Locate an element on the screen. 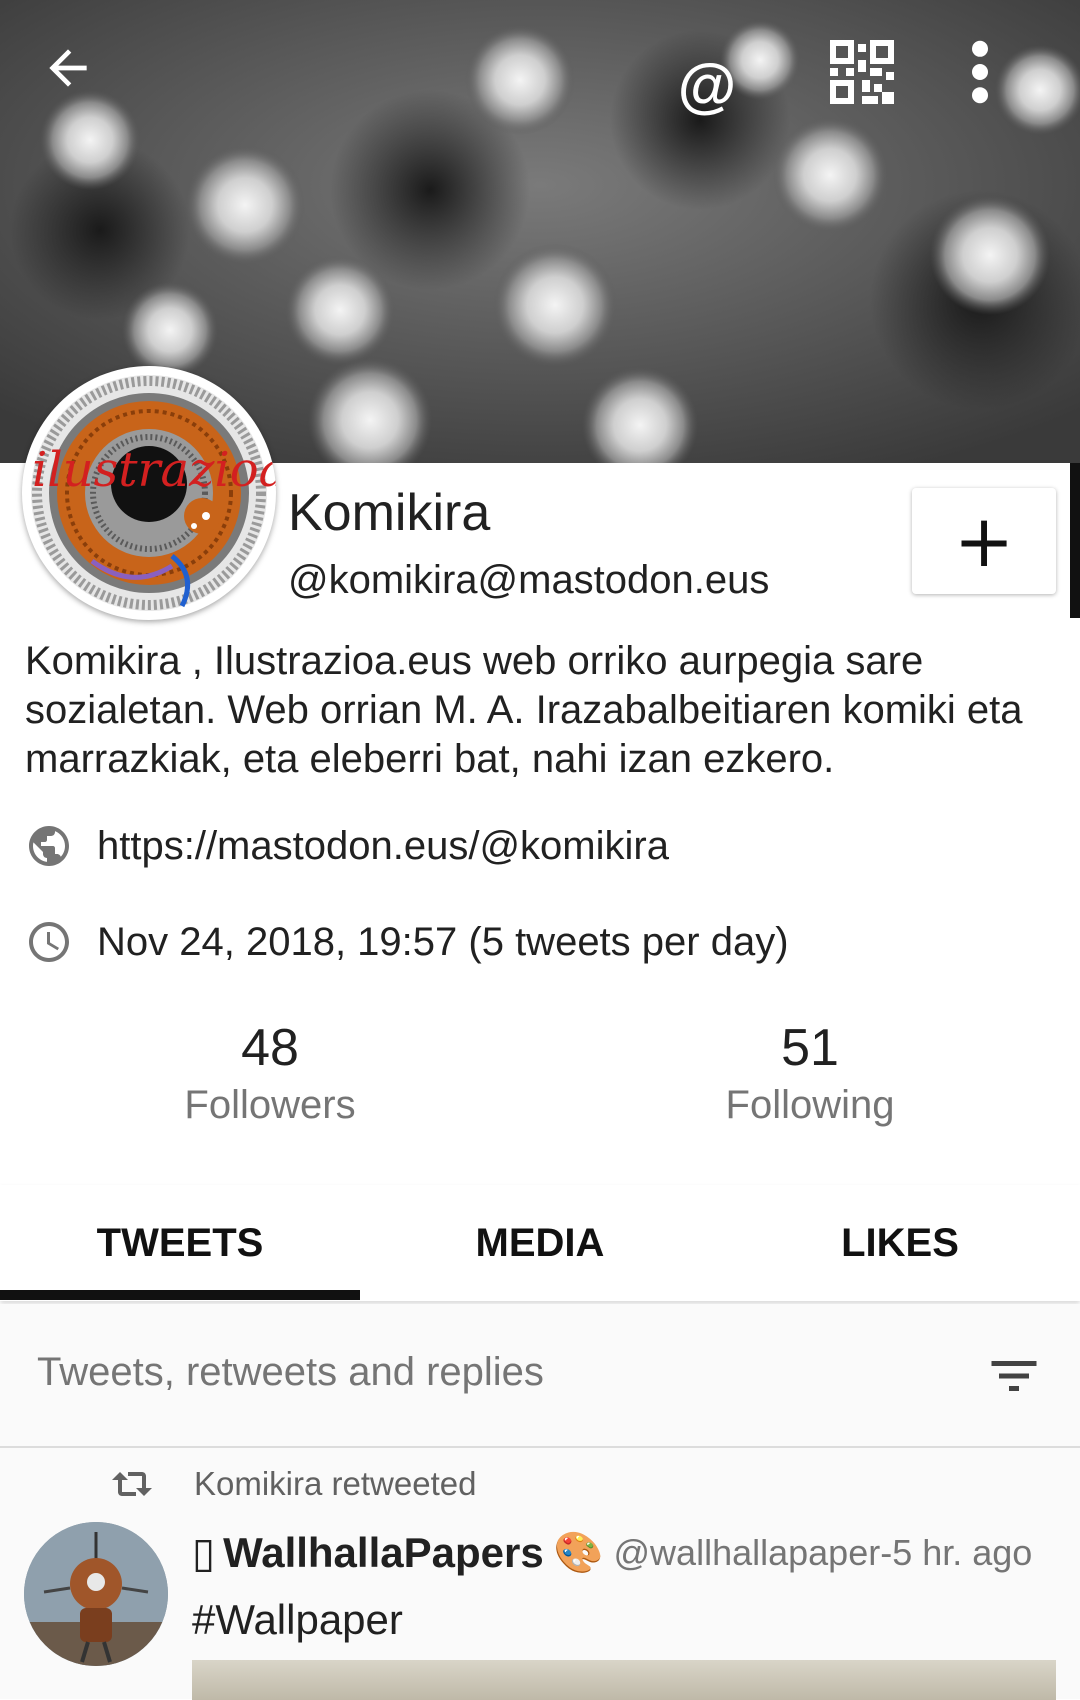 The image size is (1080, 1700). arrow-left-icon is located at coordinates (68, 68).